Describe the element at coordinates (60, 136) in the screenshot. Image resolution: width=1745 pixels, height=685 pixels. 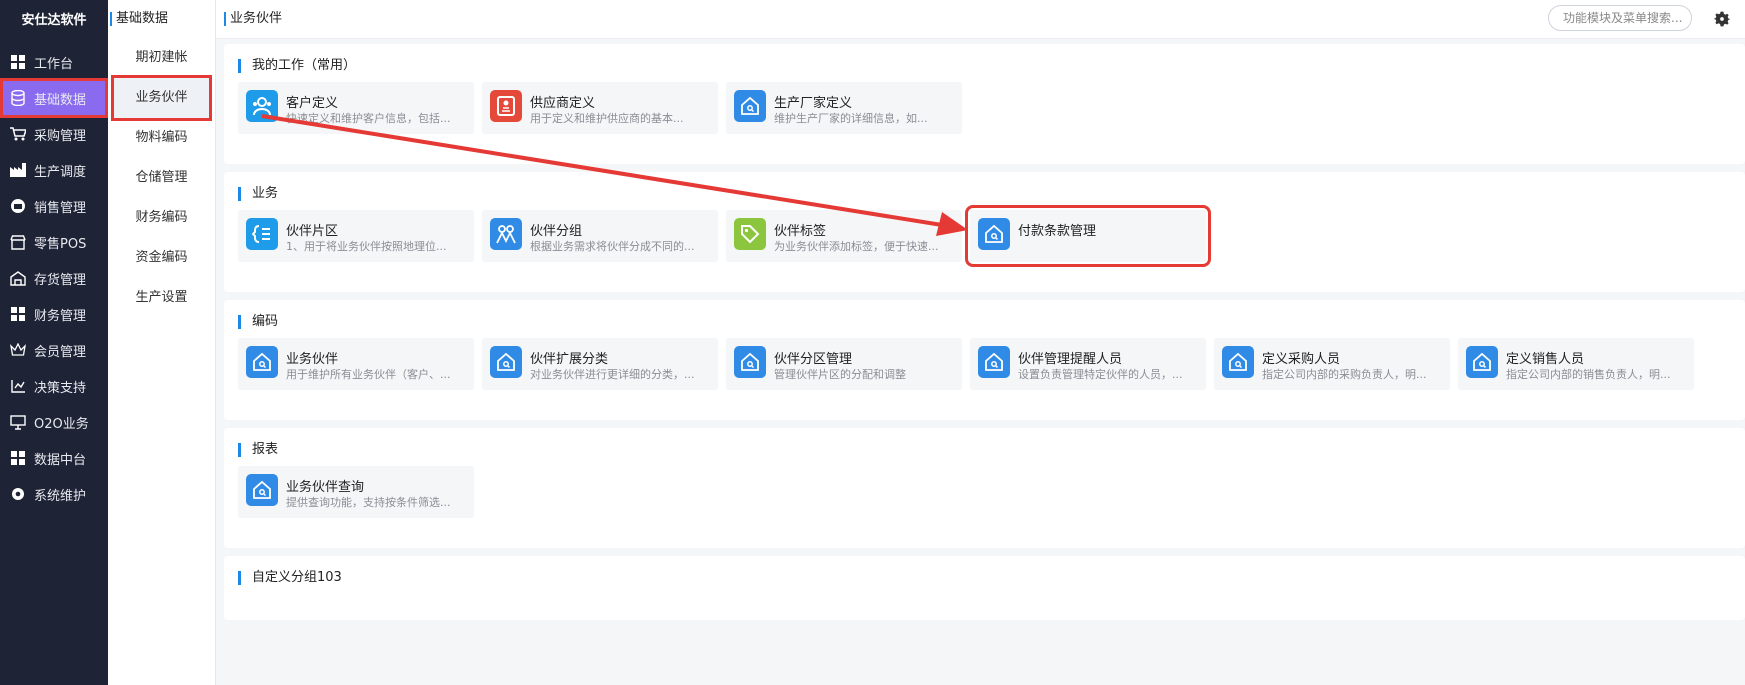
I see `nav-item-label: 采购管理` at that location.